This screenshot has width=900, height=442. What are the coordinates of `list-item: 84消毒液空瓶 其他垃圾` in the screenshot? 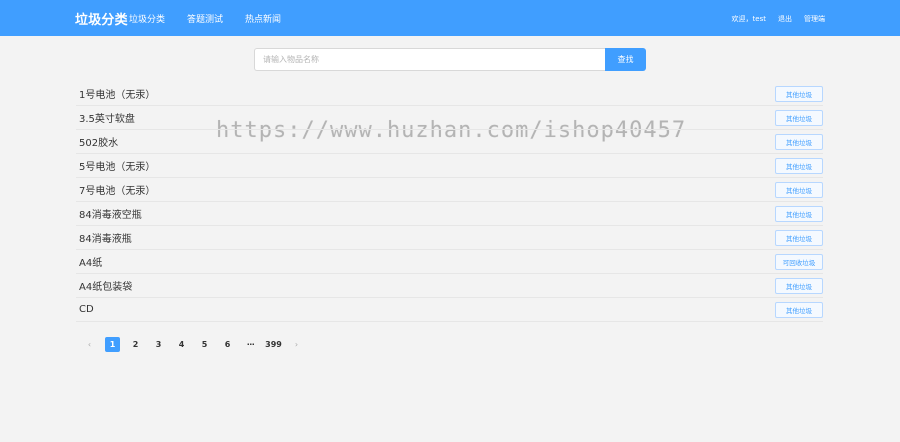 It's located at (449, 214).